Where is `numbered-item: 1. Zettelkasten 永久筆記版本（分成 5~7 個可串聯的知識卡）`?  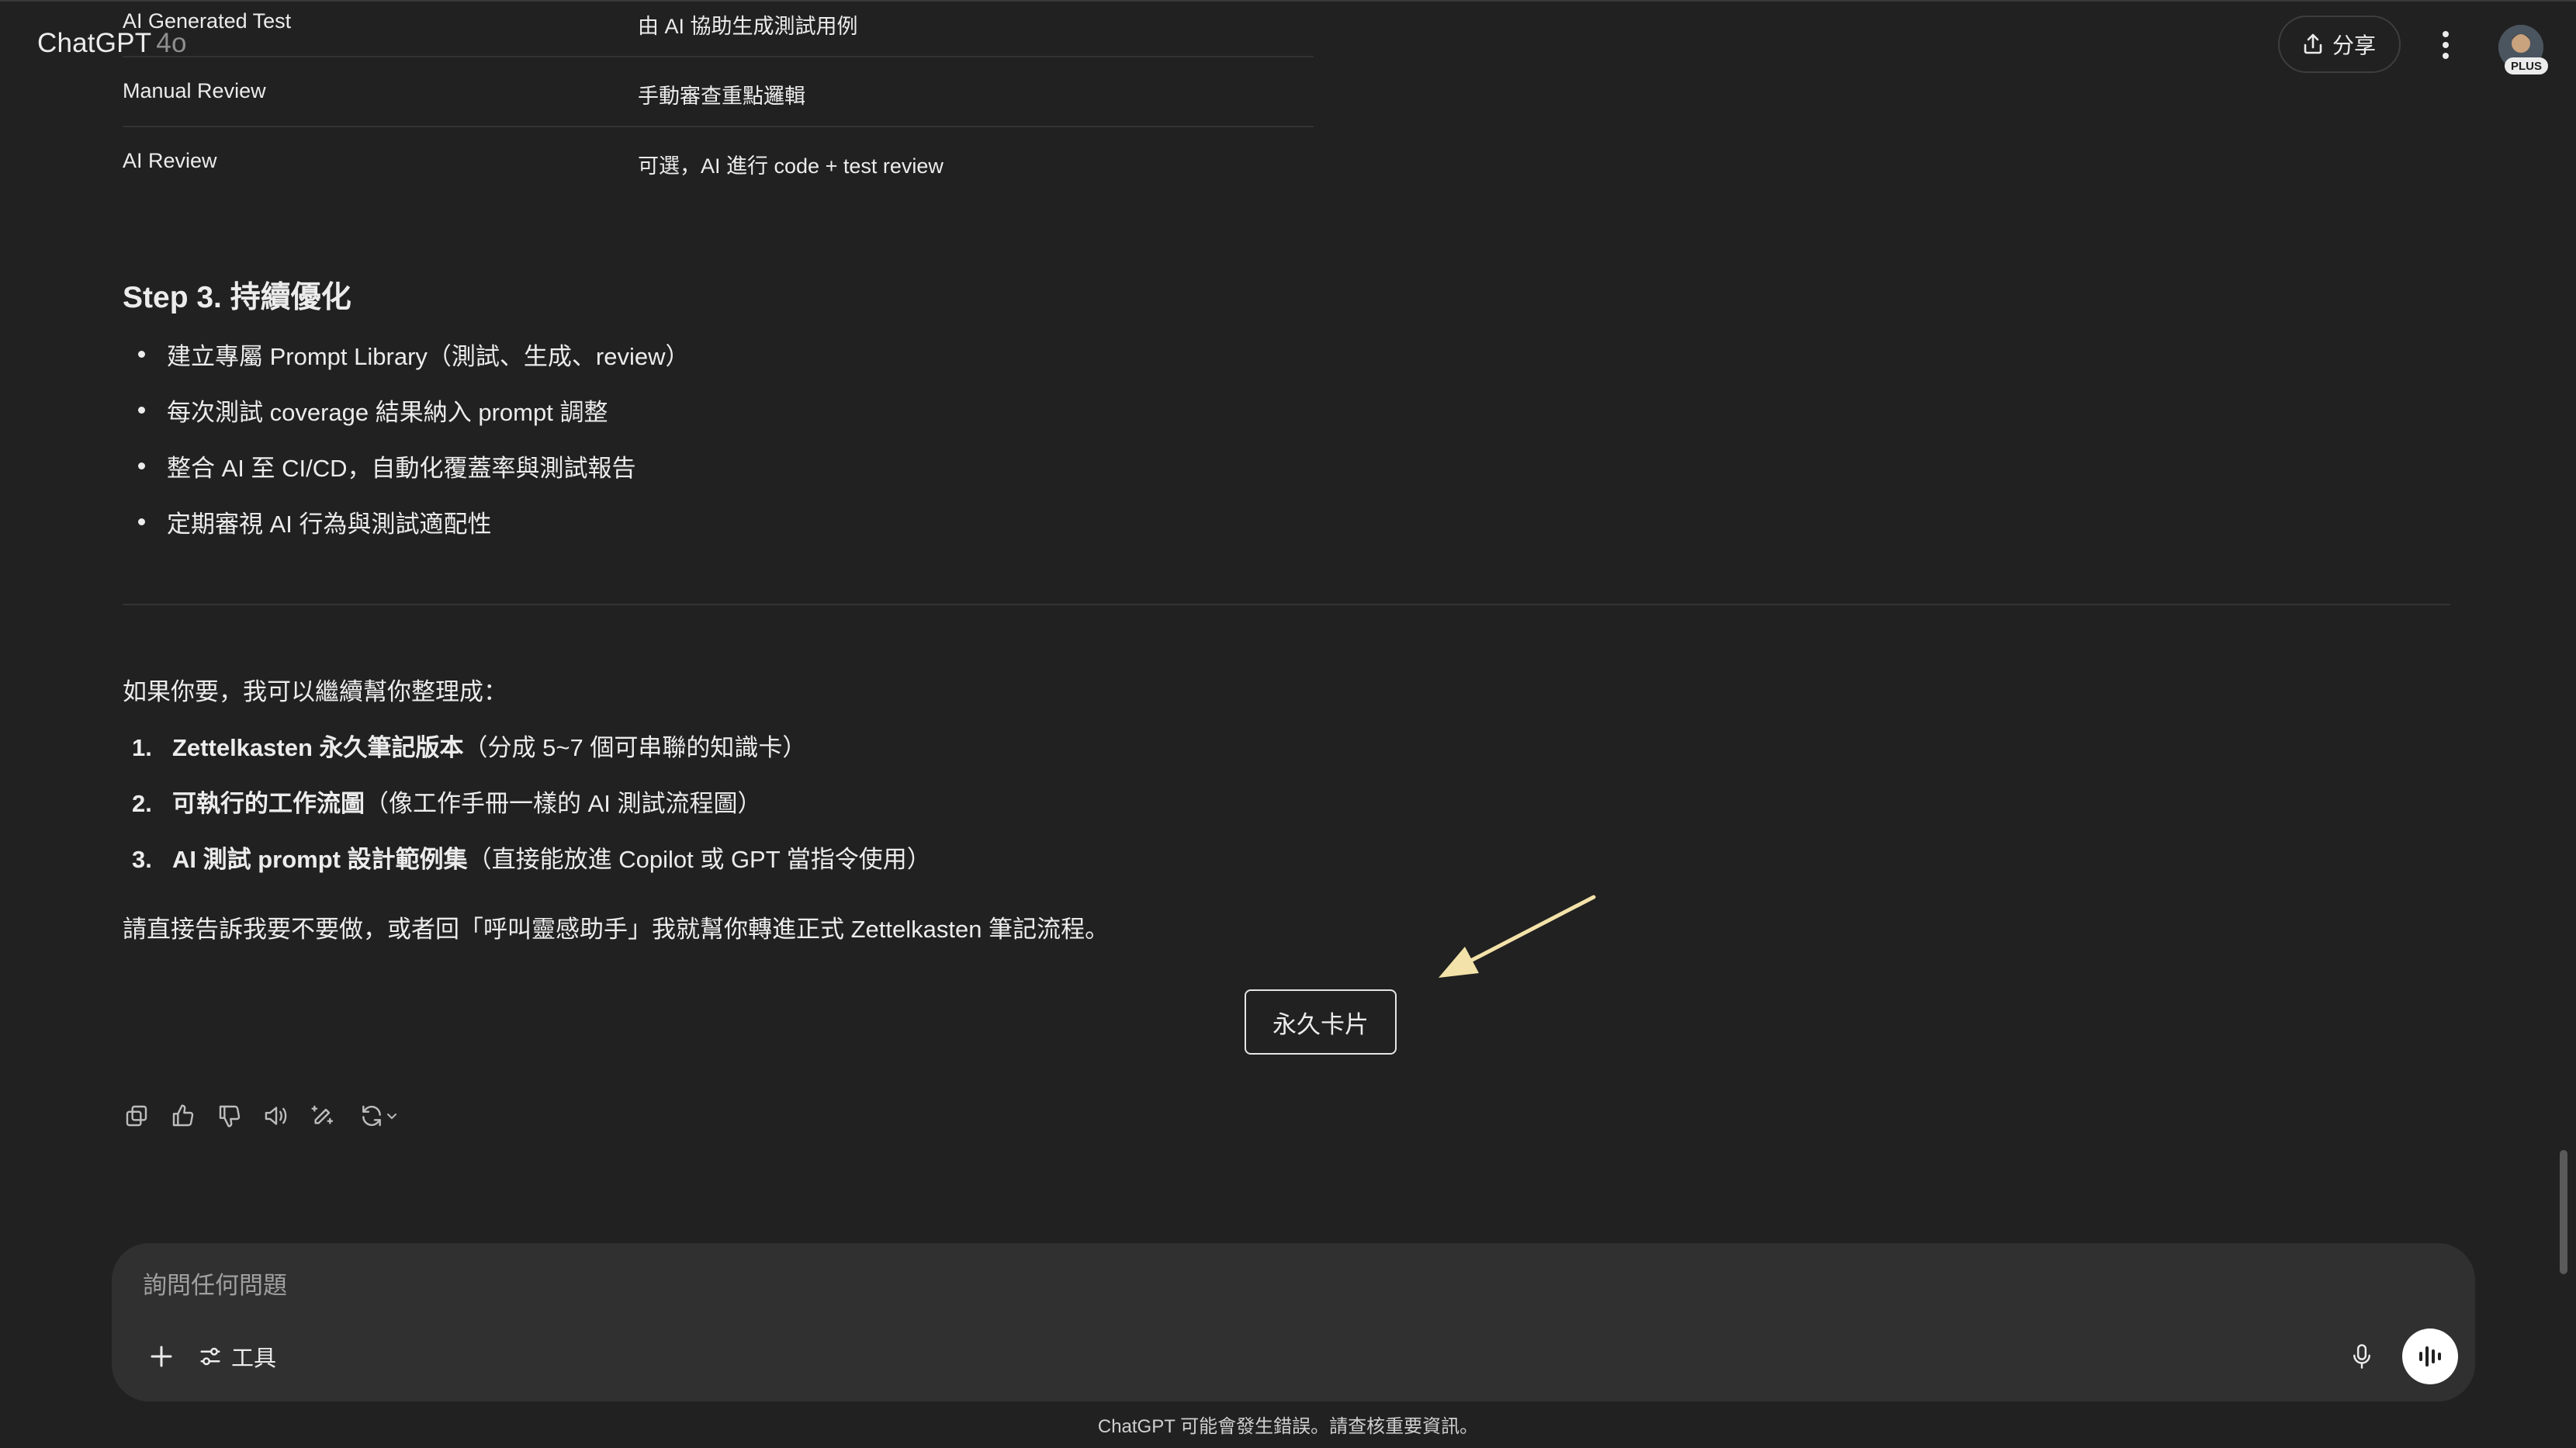
numbered-item: 1. Zettelkasten 永久筆記版本（分成 5~7 個可串聯的知識卡） is located at coordinates (469, 745).